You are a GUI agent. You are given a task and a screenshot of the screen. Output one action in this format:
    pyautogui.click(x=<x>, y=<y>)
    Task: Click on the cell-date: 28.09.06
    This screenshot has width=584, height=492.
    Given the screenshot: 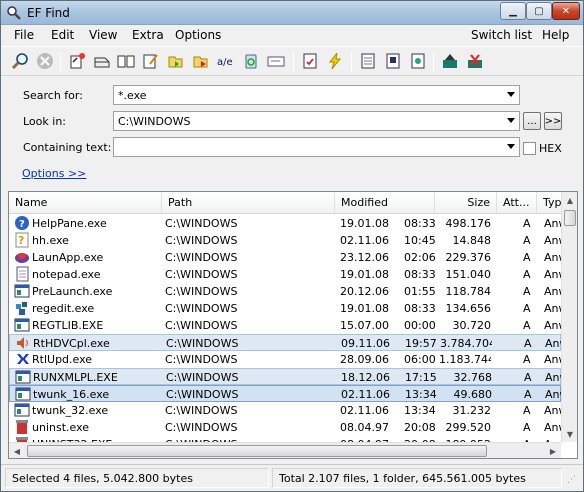 What is the action you would take?
    pyautogui.click(x=364, y=359)
    